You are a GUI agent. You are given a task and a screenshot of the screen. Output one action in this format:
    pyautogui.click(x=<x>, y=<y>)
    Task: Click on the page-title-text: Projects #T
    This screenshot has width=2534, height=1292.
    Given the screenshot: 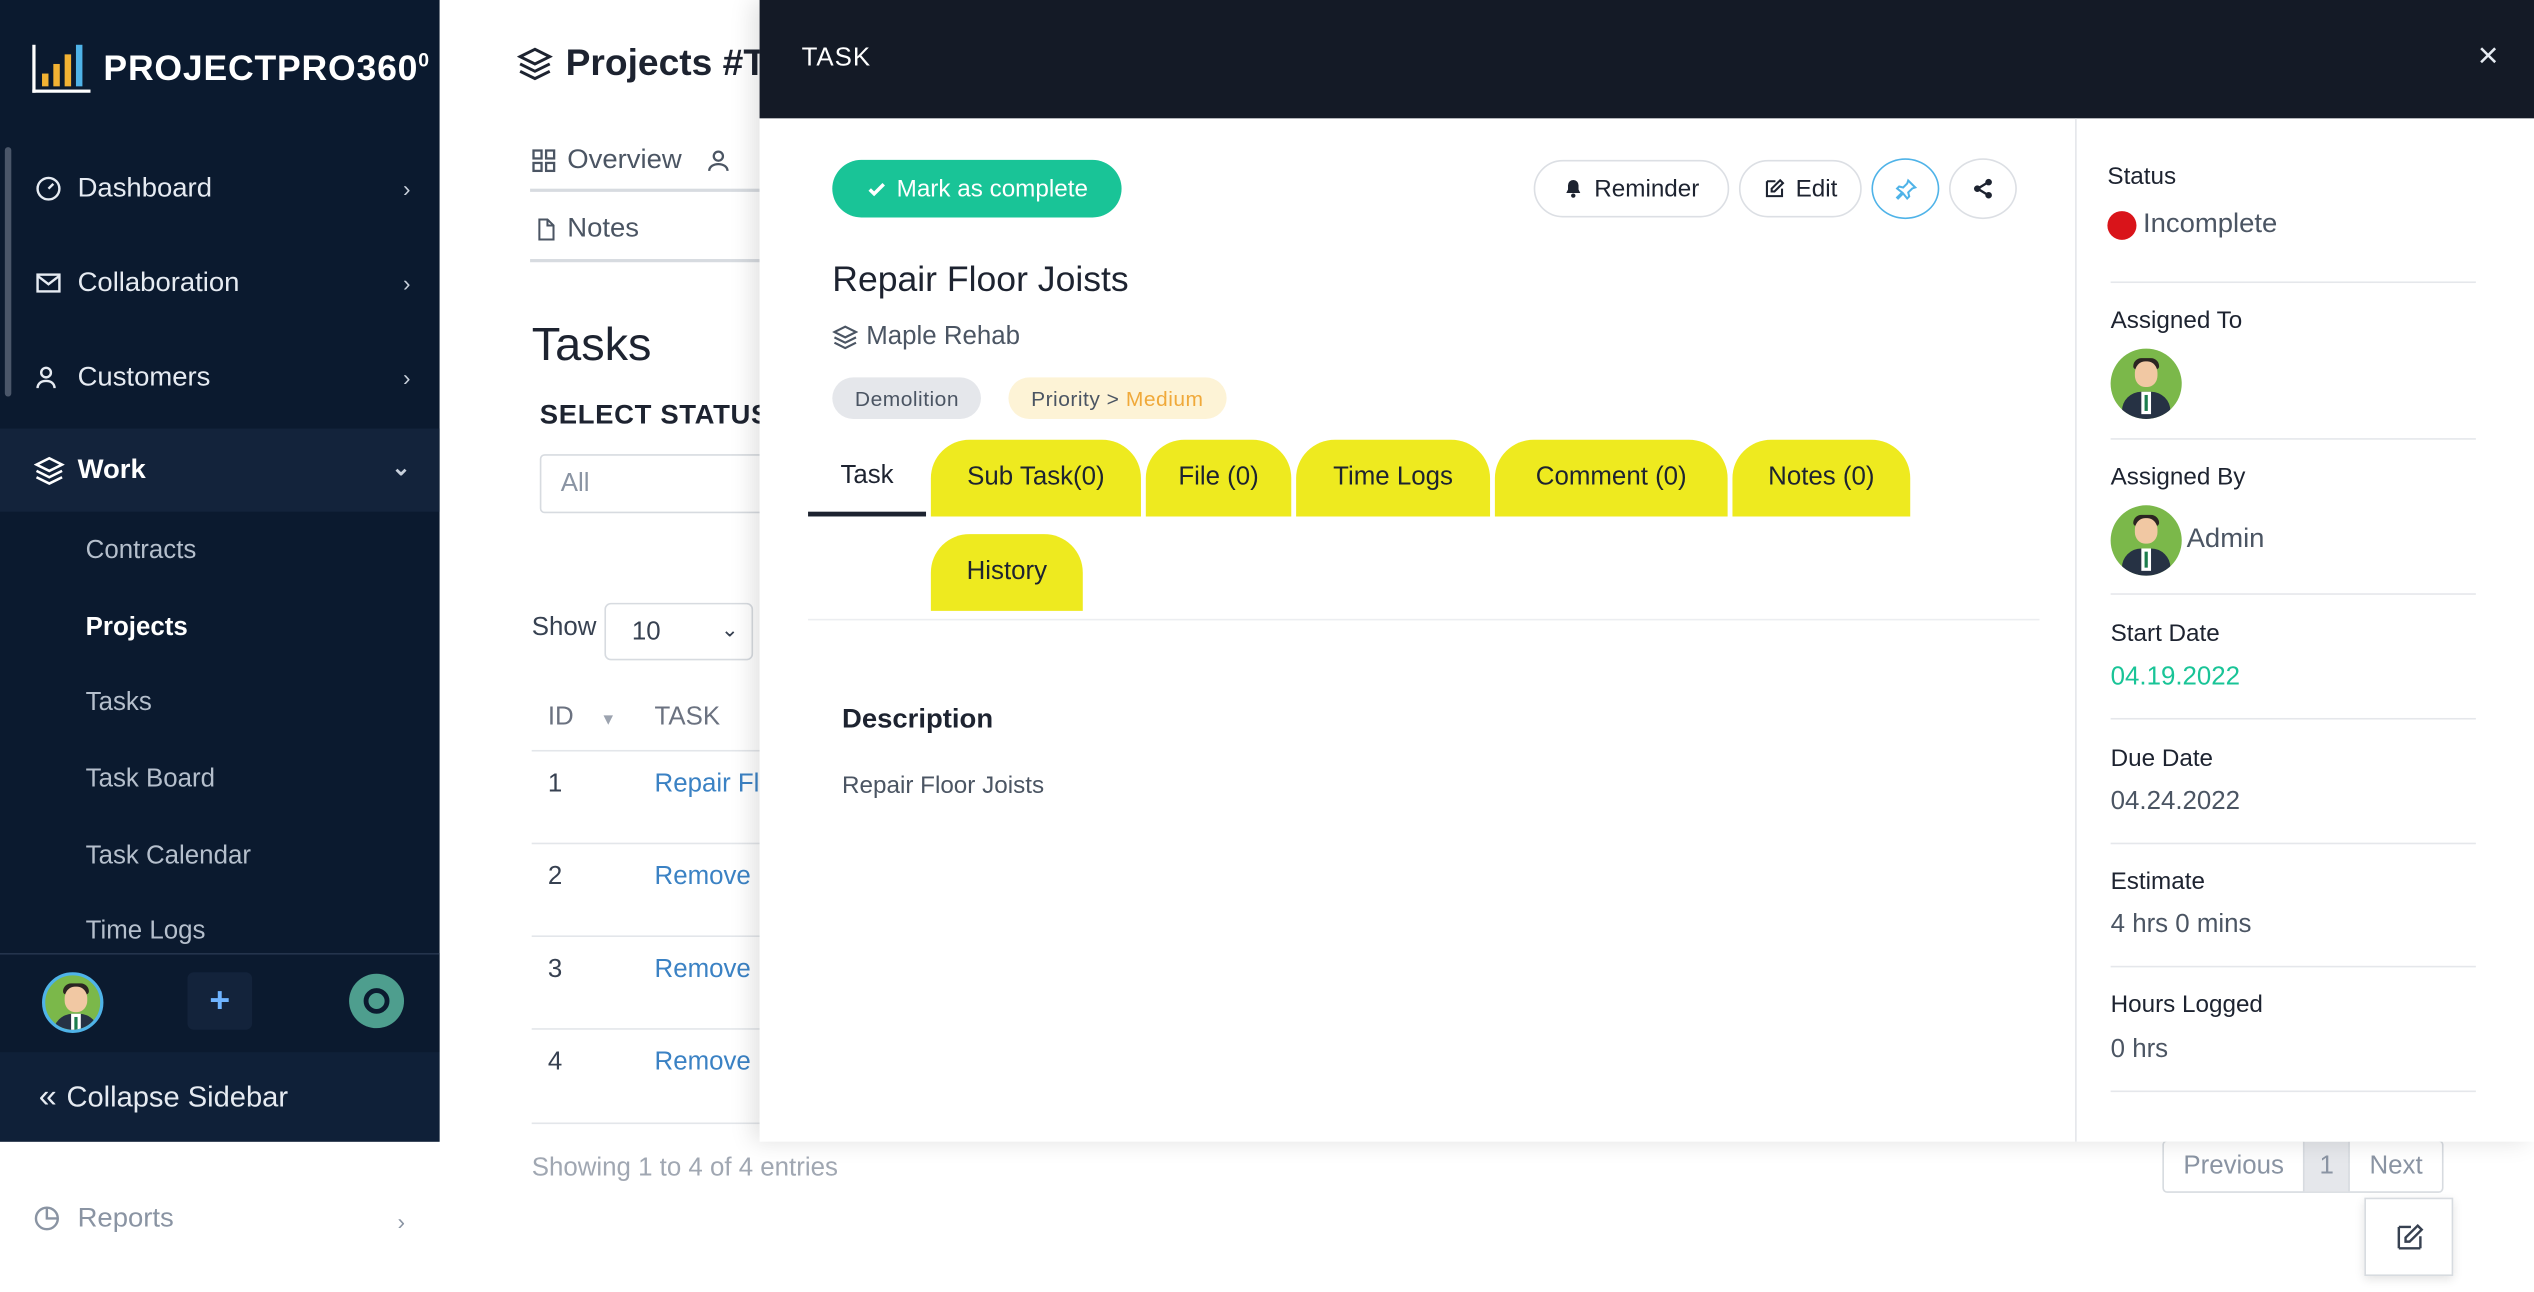 What is the action you would take?
    pyautogui.click(x=666, y=62)
    